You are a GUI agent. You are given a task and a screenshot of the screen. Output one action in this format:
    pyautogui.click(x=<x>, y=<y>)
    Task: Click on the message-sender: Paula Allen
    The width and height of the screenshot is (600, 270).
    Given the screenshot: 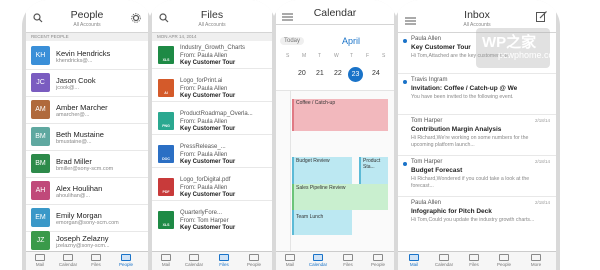 What is the action you would take?
    pyautogui.click(x=426, y=203)
    